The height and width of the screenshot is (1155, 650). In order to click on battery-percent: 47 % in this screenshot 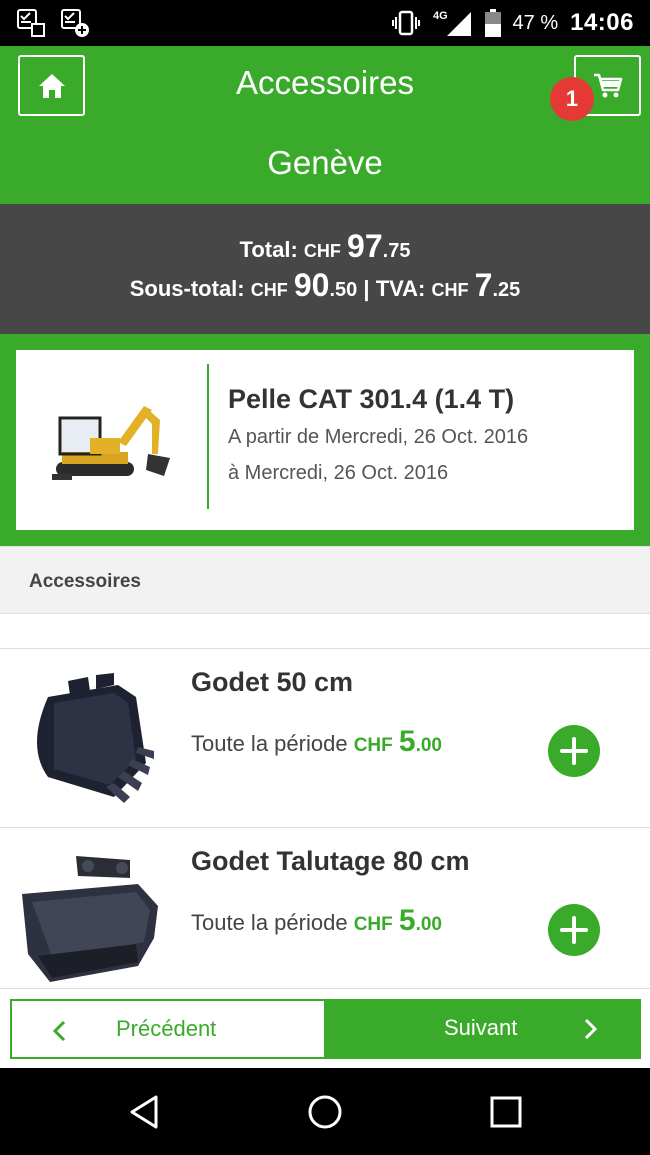, I will do `click(535, 22)`.